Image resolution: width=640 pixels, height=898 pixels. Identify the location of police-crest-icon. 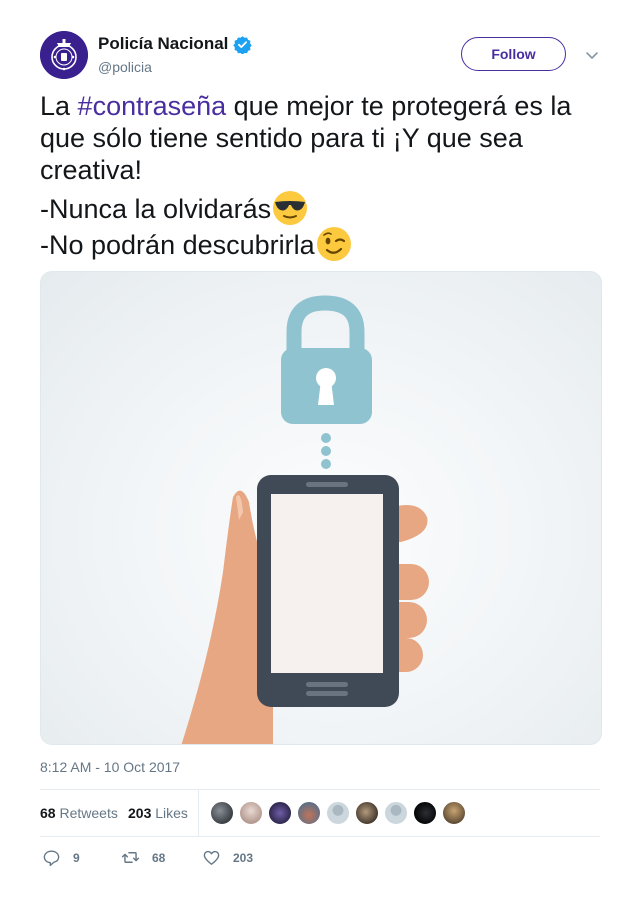
(64, 55).